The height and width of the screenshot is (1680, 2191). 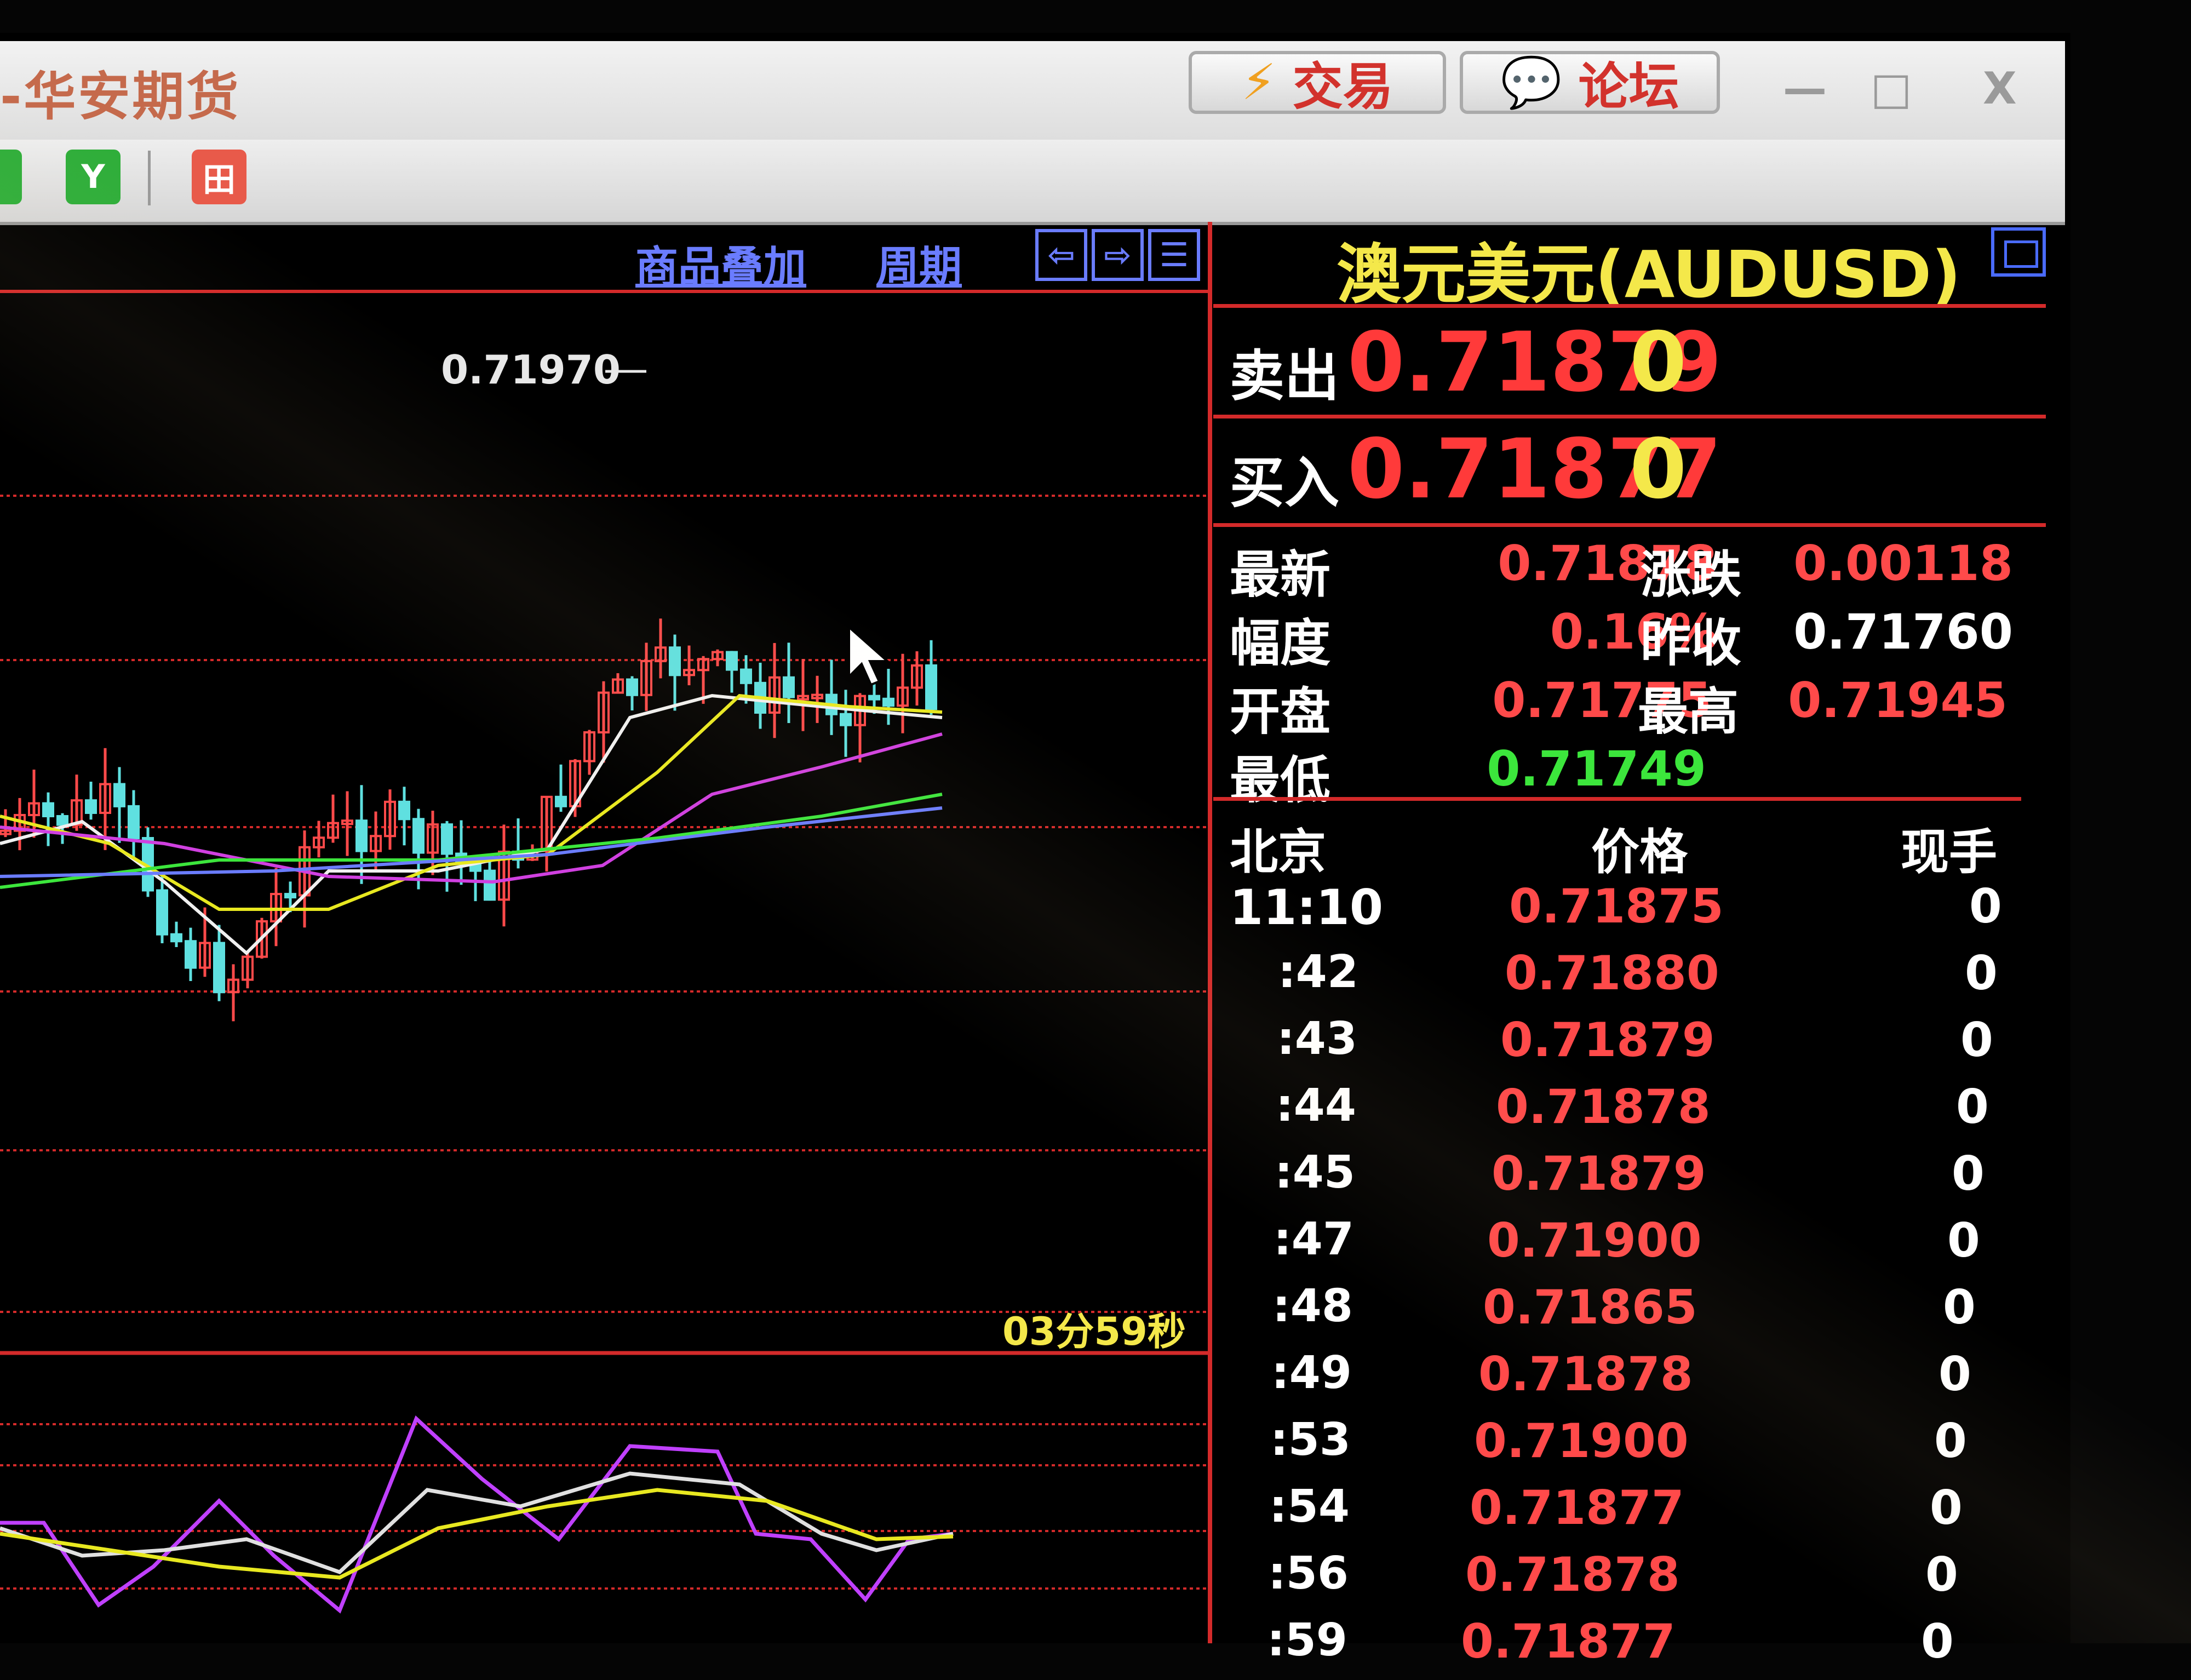 I want to click on chat-bubble-icon: 💬, so click(x=1531, y=82).